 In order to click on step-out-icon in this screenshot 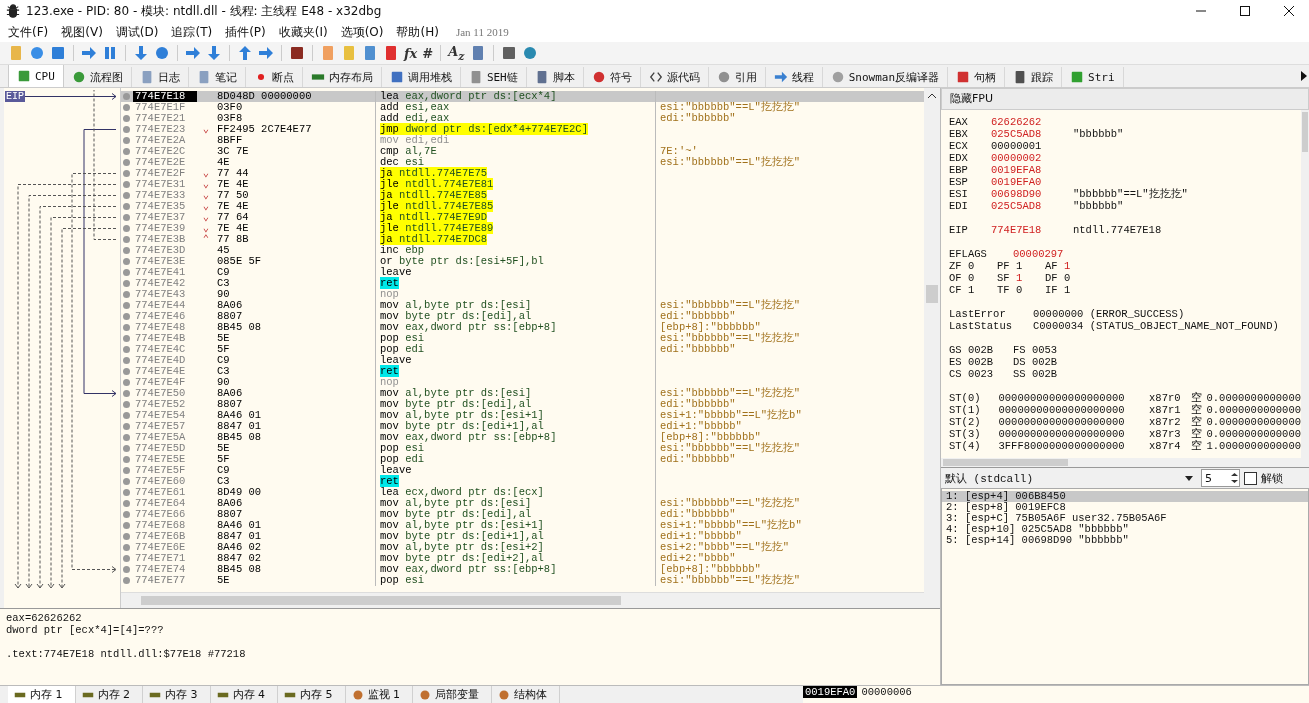, I will do `click(245, 53)`.